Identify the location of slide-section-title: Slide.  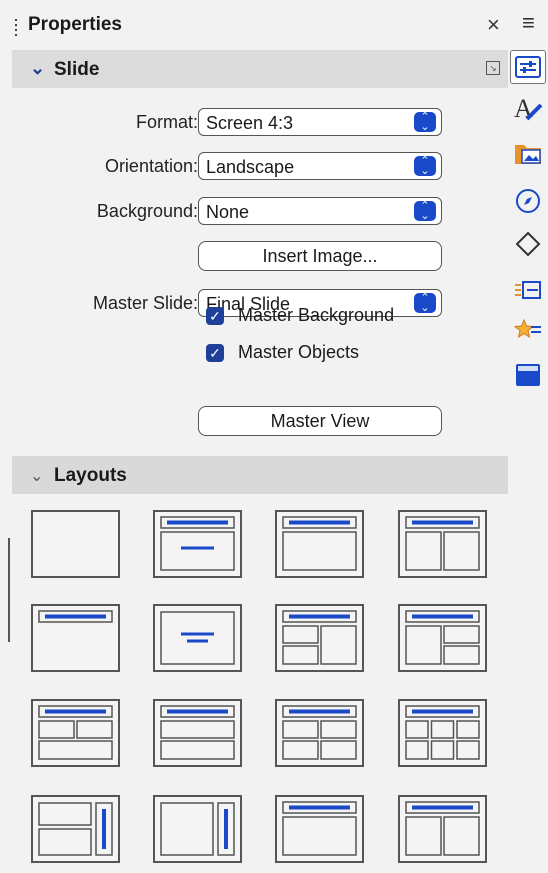
(77, 69).